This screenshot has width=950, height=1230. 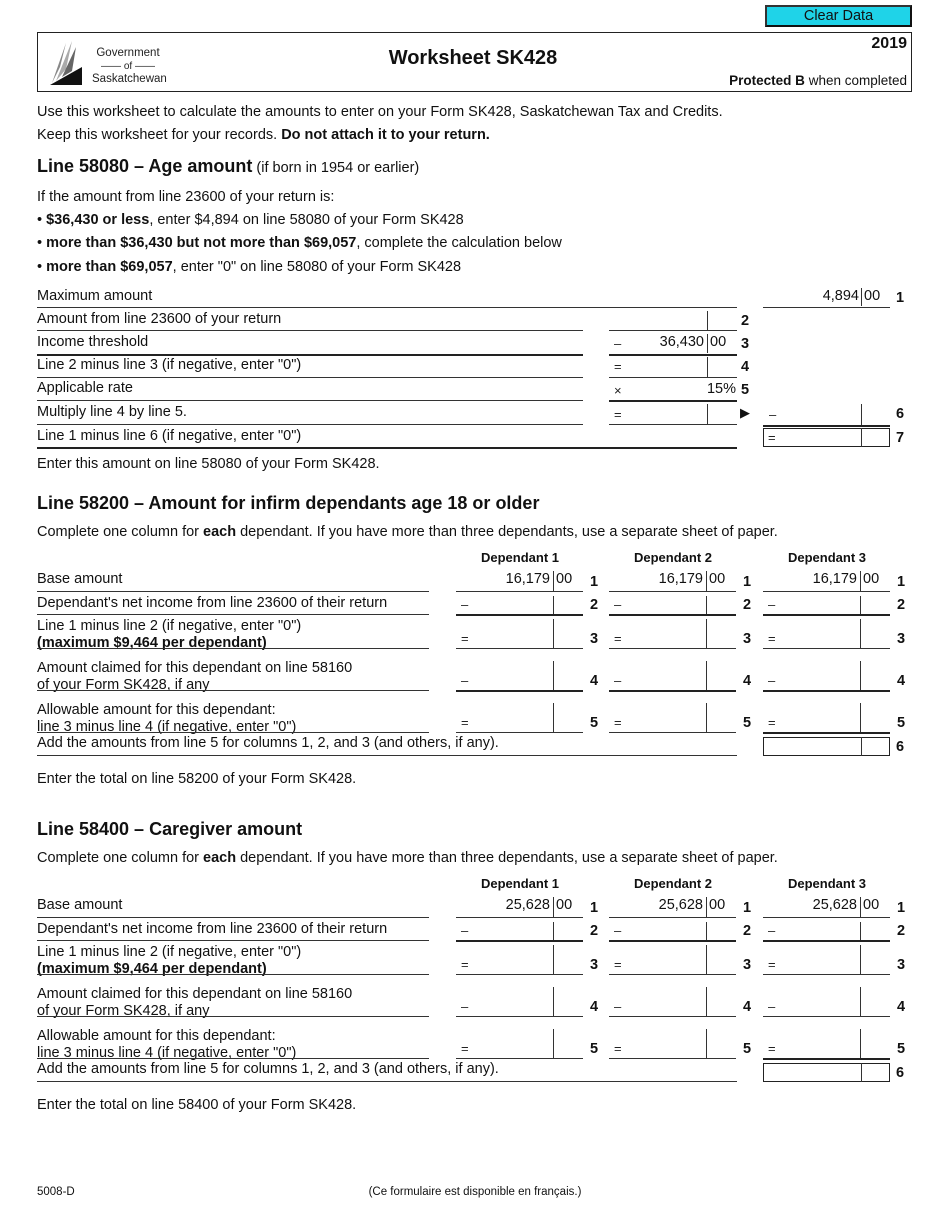 What do you see at coordinates (527, 1001) in the screenshot?
I see `caregiver-dependant-1-line-4-input` at bounding box center [527, 1001].